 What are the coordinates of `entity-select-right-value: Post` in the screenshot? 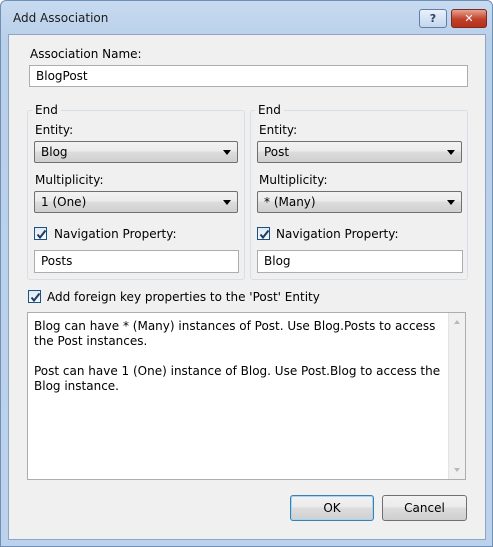 It's located at (277, 152).